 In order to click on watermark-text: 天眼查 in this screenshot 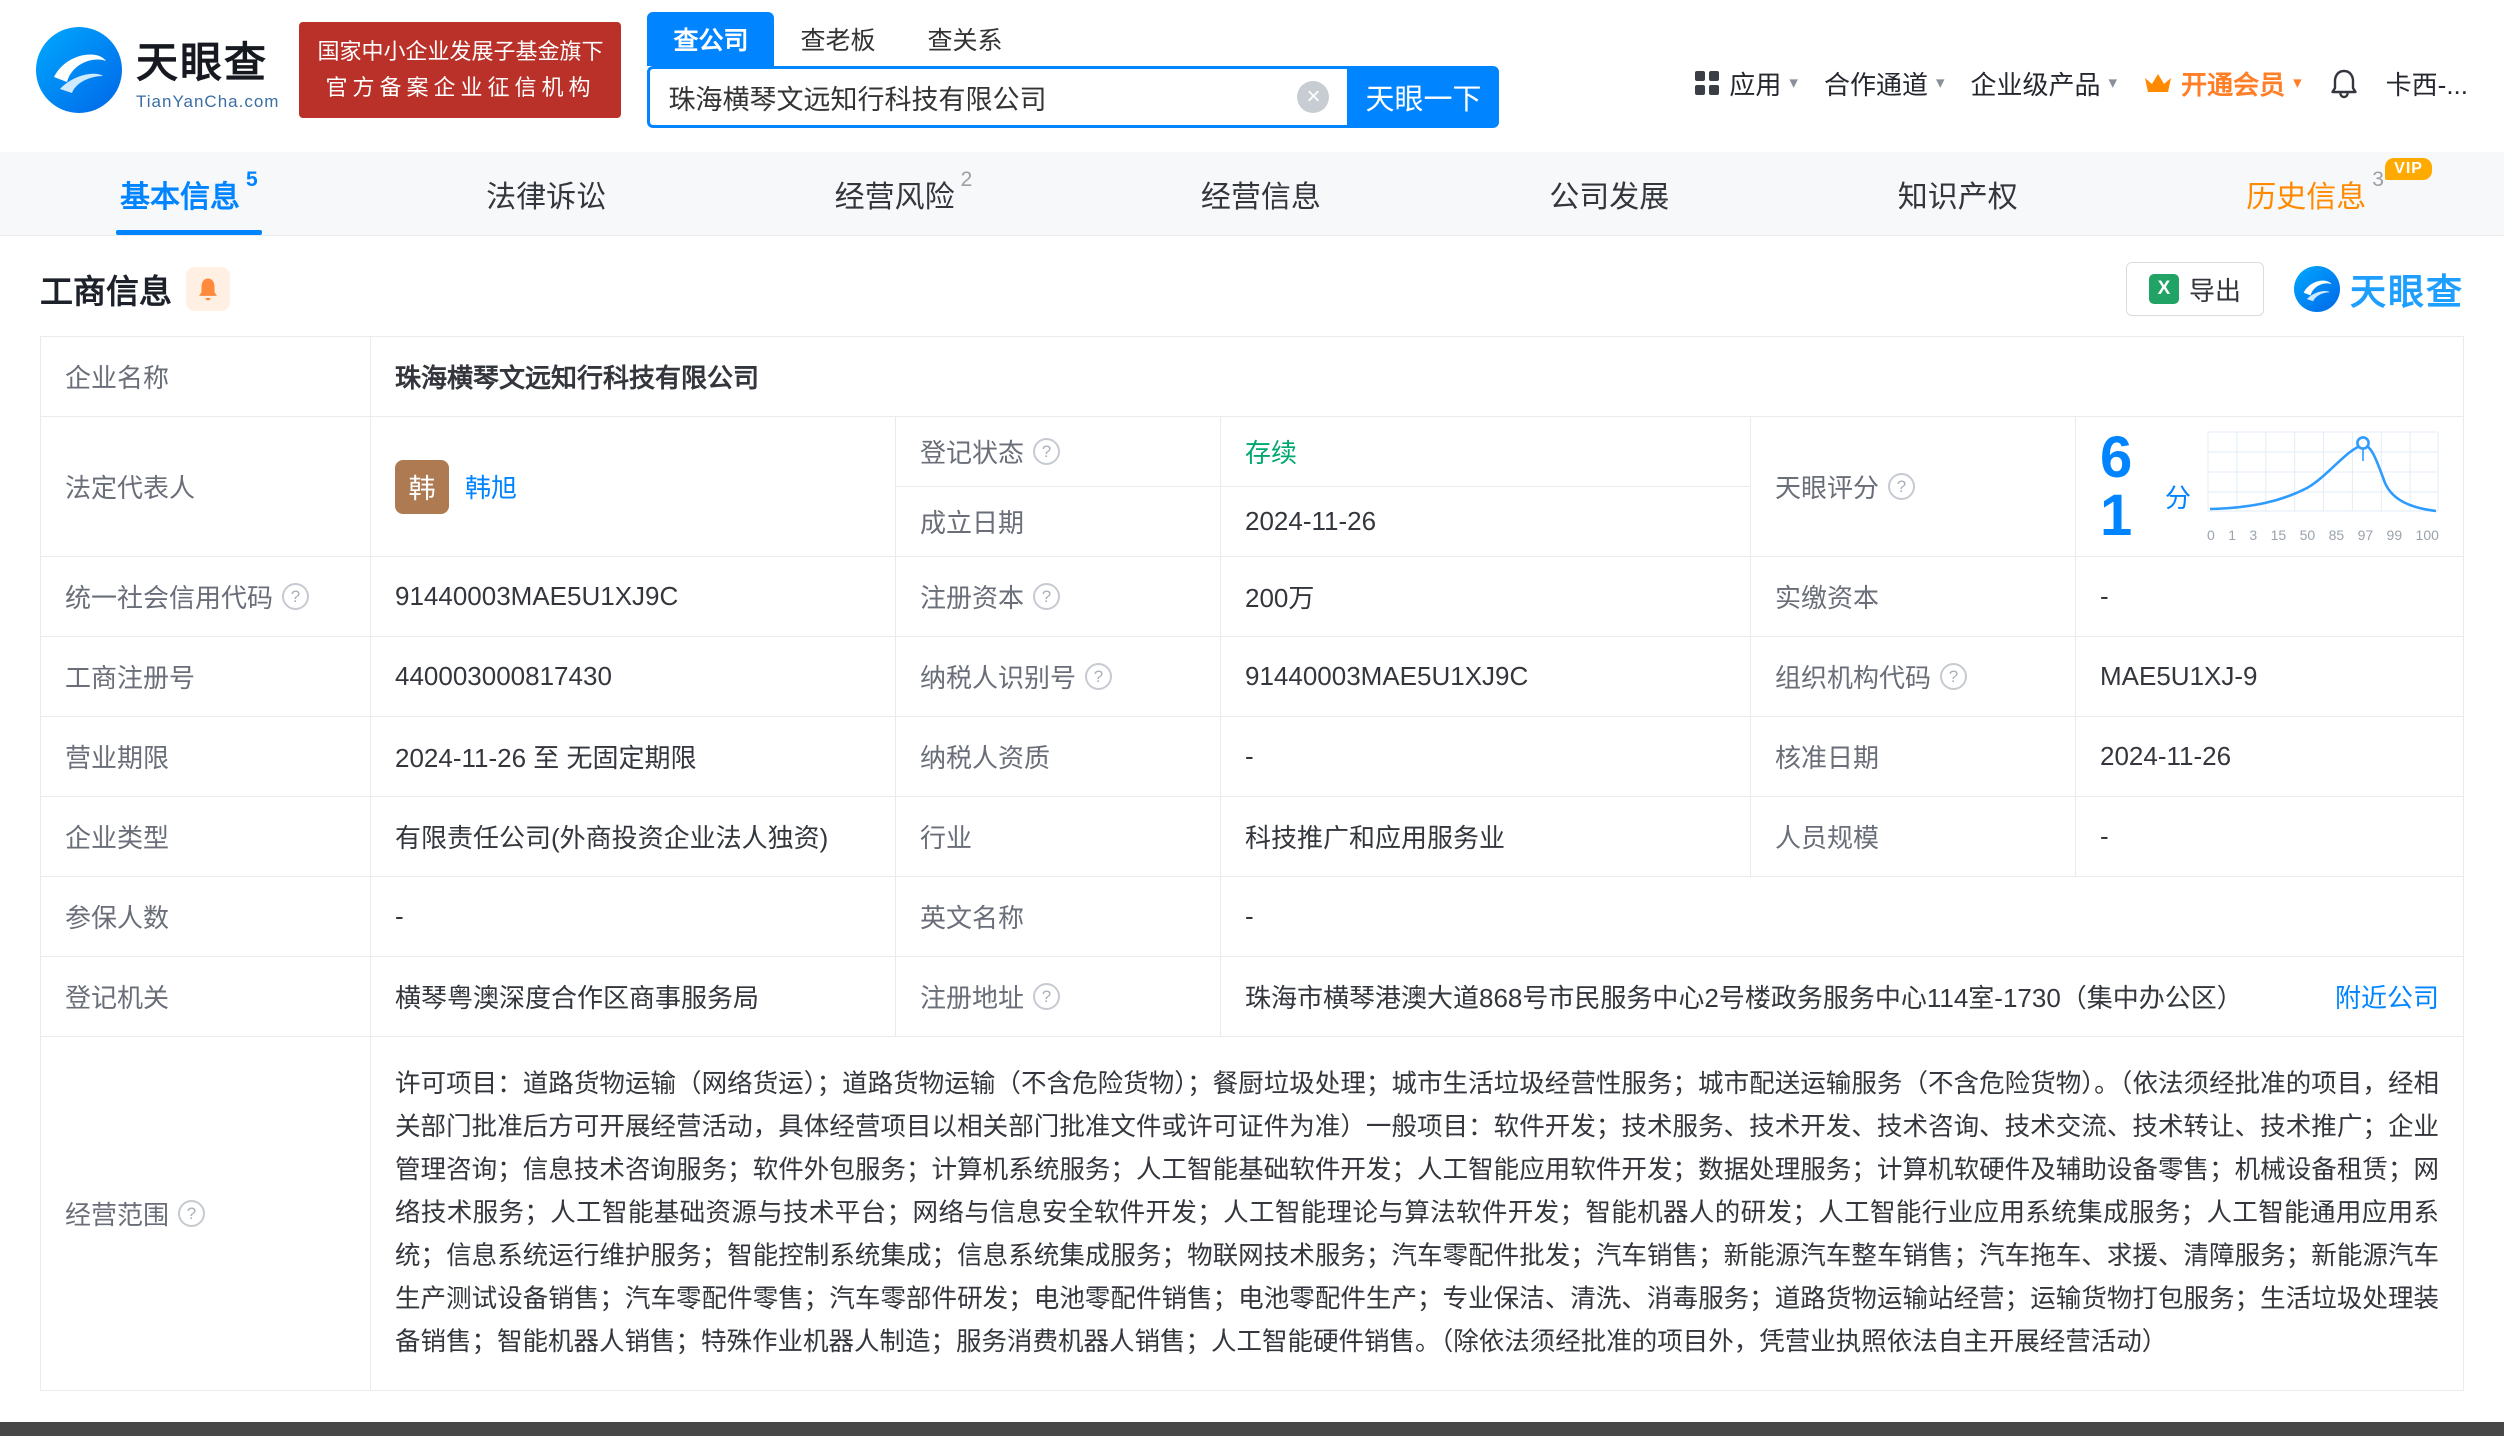, I will do `click(2406, 291)`.